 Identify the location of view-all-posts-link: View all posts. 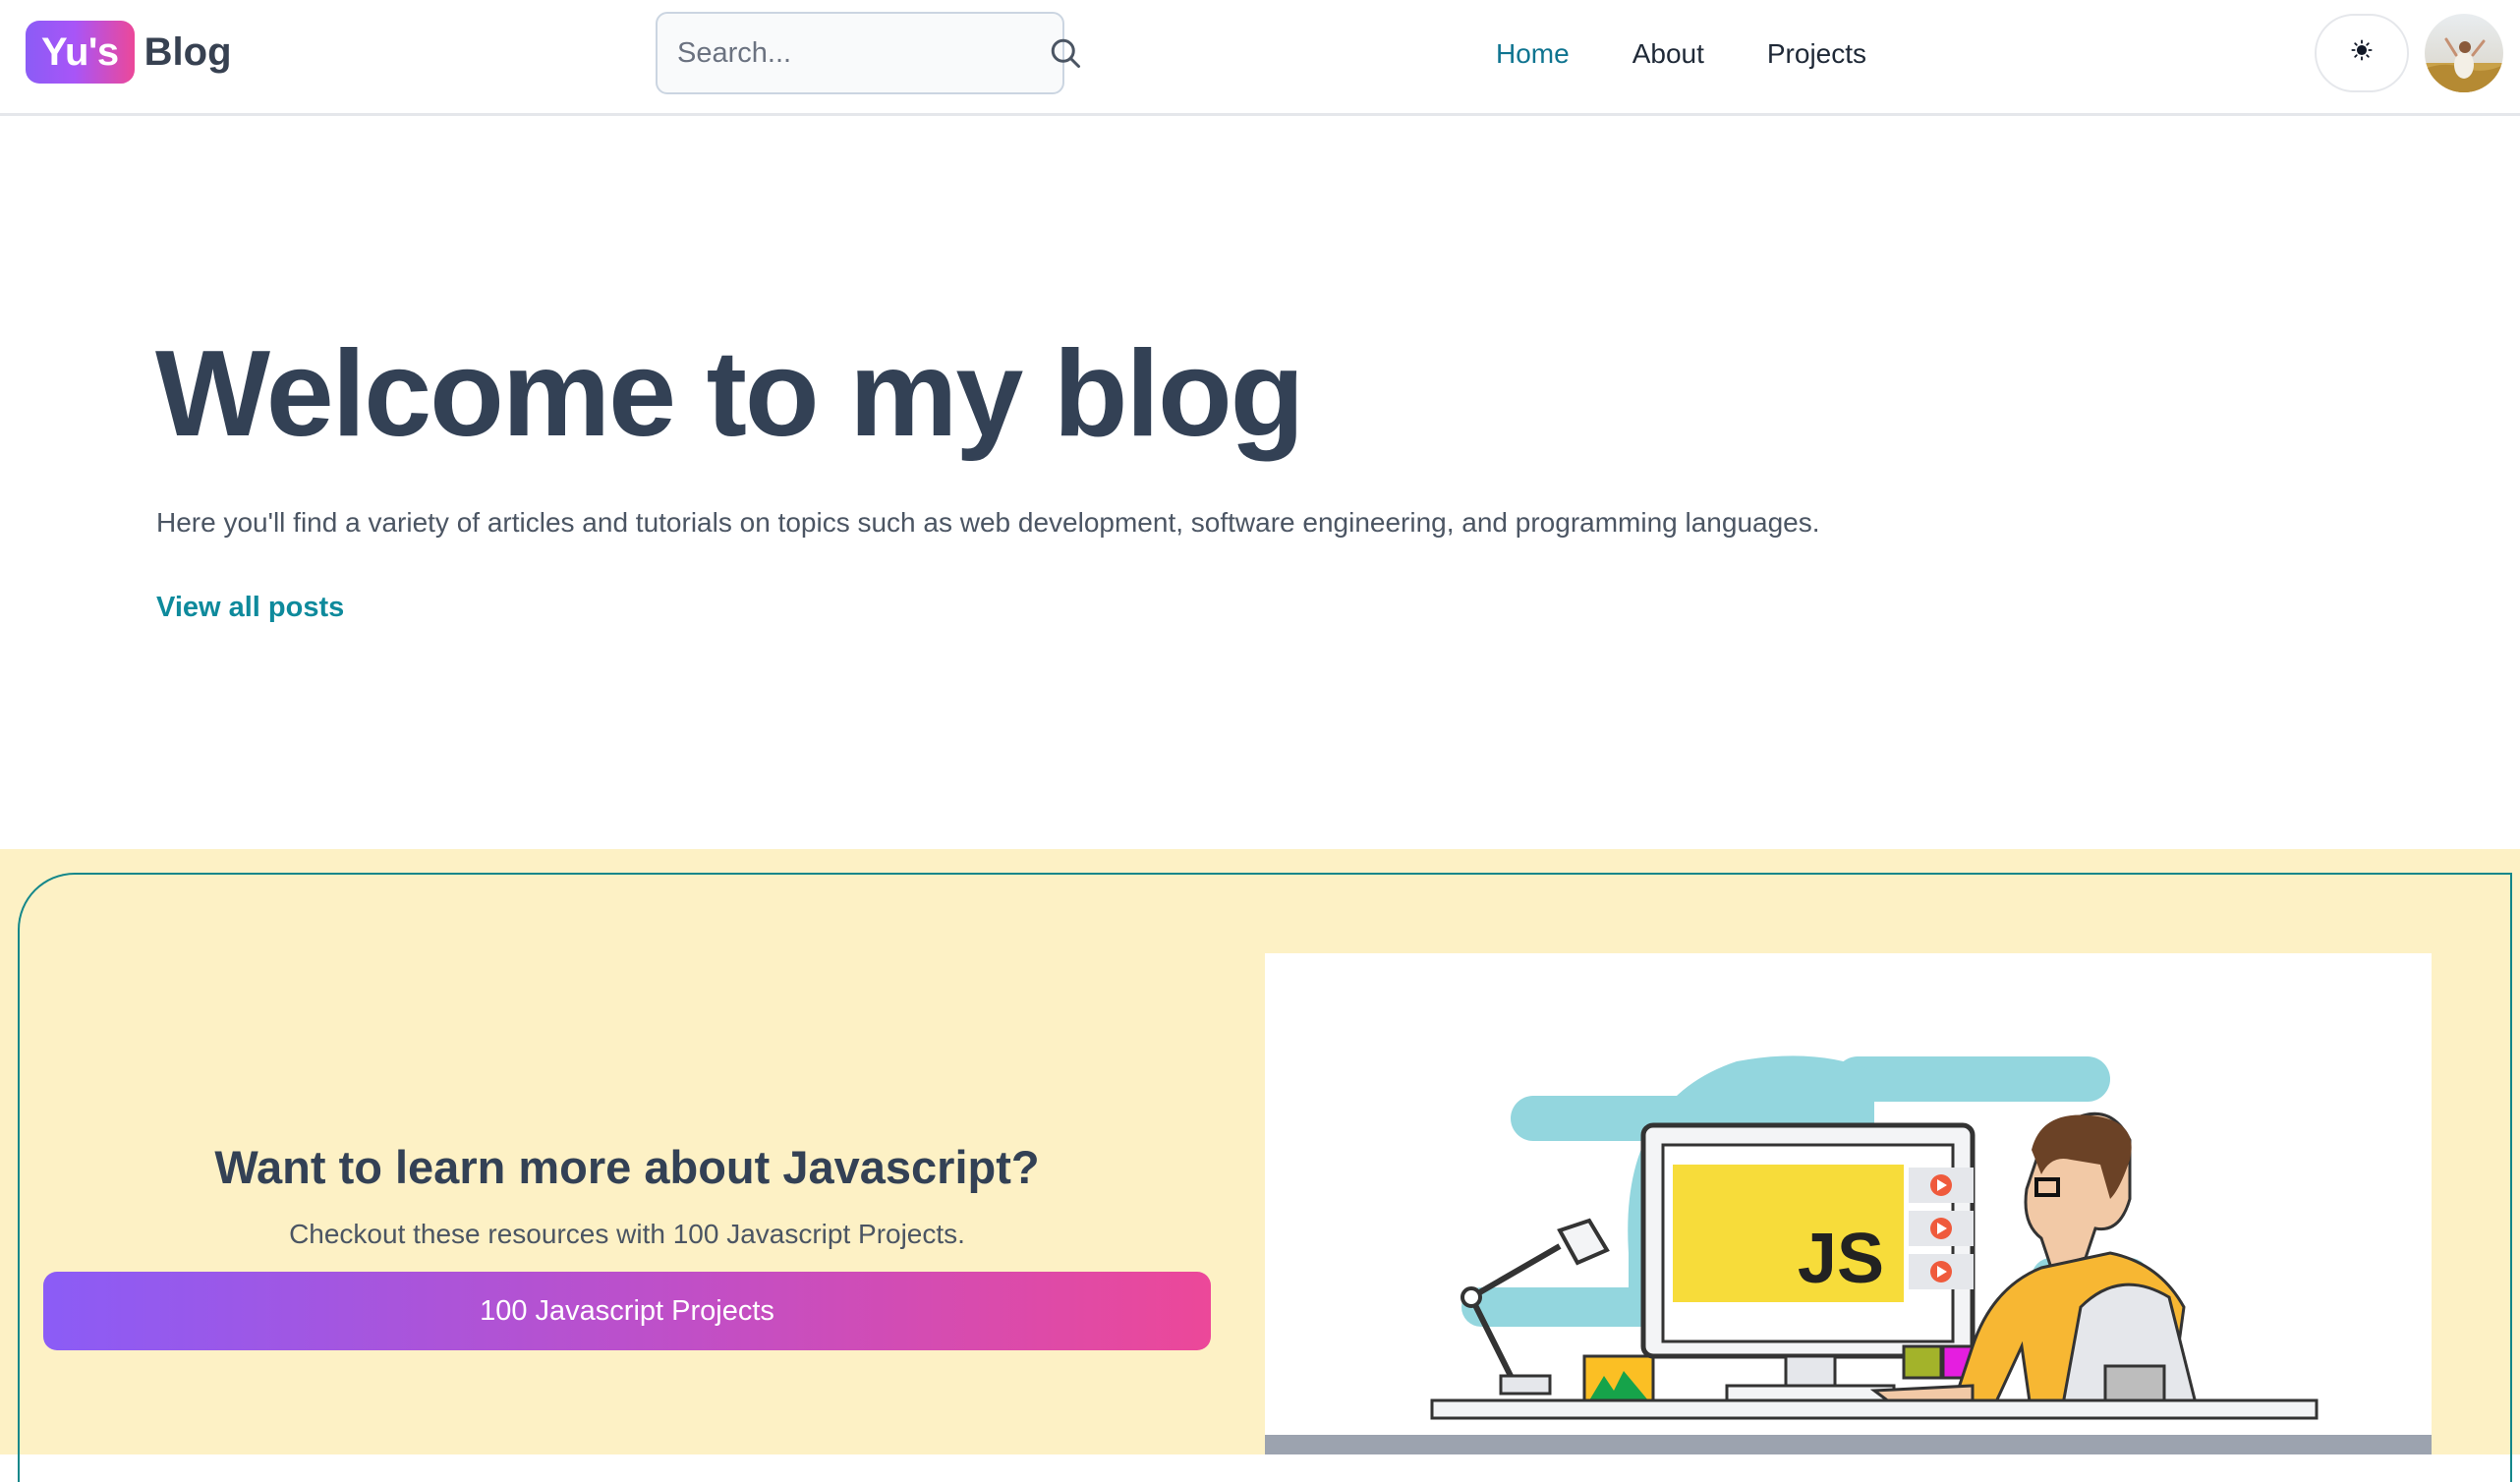
(250, 608).